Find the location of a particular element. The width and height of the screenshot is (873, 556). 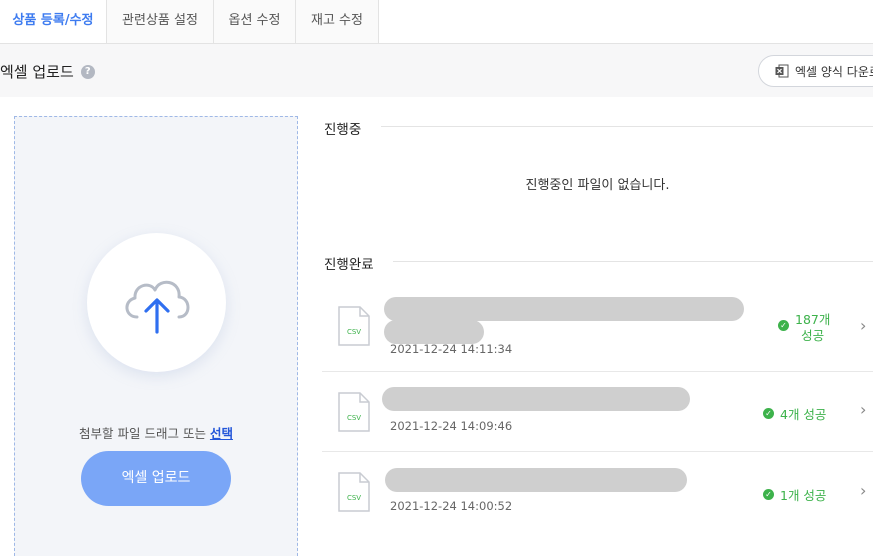

tab-related-products: 관련상품 설정 is located at coordinates (160, 21).